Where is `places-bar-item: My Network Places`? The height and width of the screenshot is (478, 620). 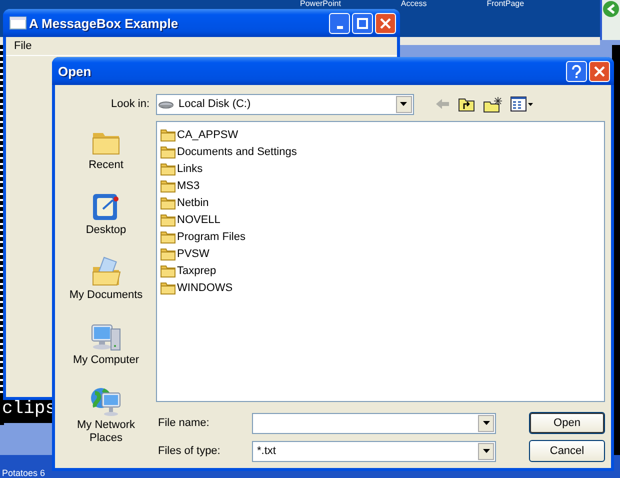
places-bar-item: My Network Places is located at coordinates (106, 413).